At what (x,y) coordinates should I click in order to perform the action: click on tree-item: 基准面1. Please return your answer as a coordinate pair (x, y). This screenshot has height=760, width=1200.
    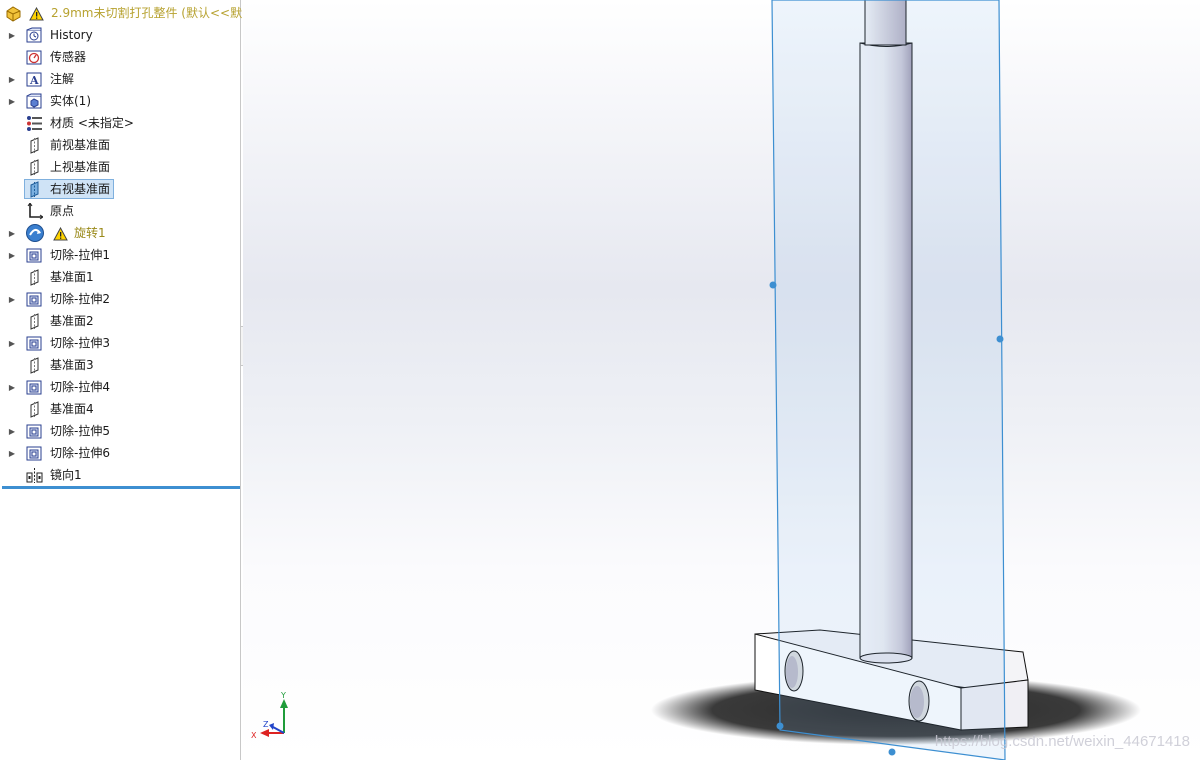
    Looking at the image, I should click on (120, 277).